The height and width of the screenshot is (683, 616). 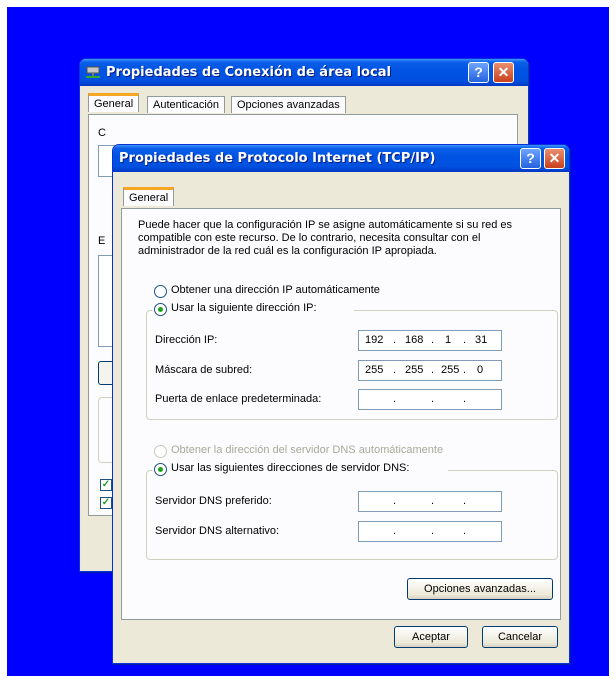 What do you see at coordinates (204, 370) in the screenshot?
I see `subnet-label: Máscara de subred:` at bounding box center [204, 370].